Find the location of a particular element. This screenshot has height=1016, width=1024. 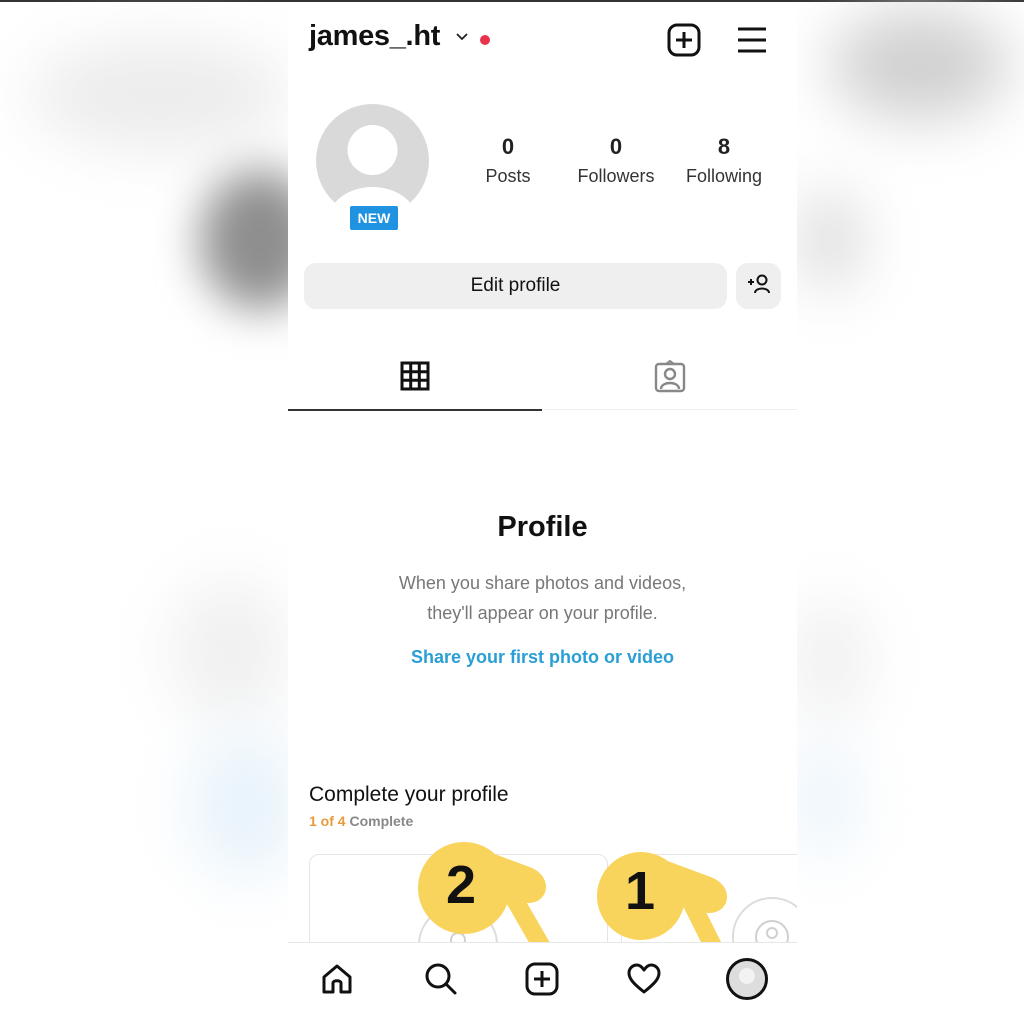

home-icon is located at coordinates (337, 979).